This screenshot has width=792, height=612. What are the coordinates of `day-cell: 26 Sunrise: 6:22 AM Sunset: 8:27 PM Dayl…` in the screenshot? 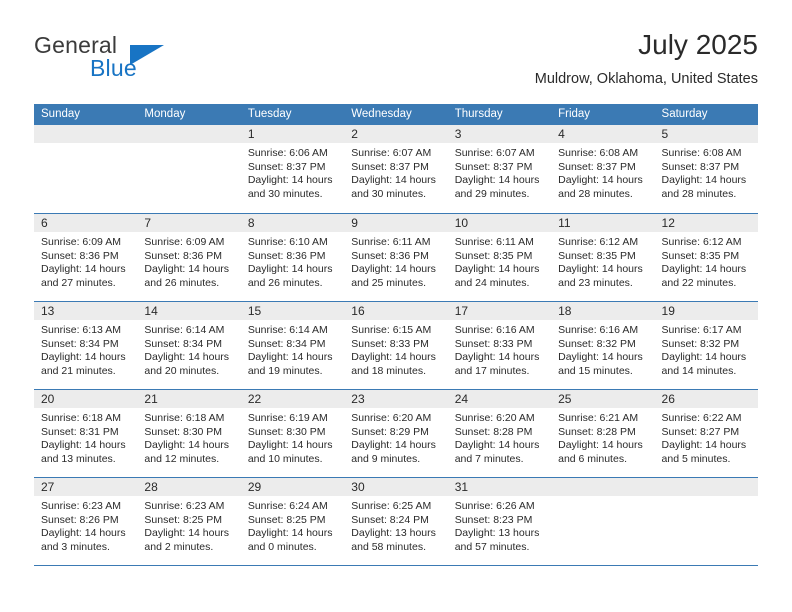 It's located at (706, 433).